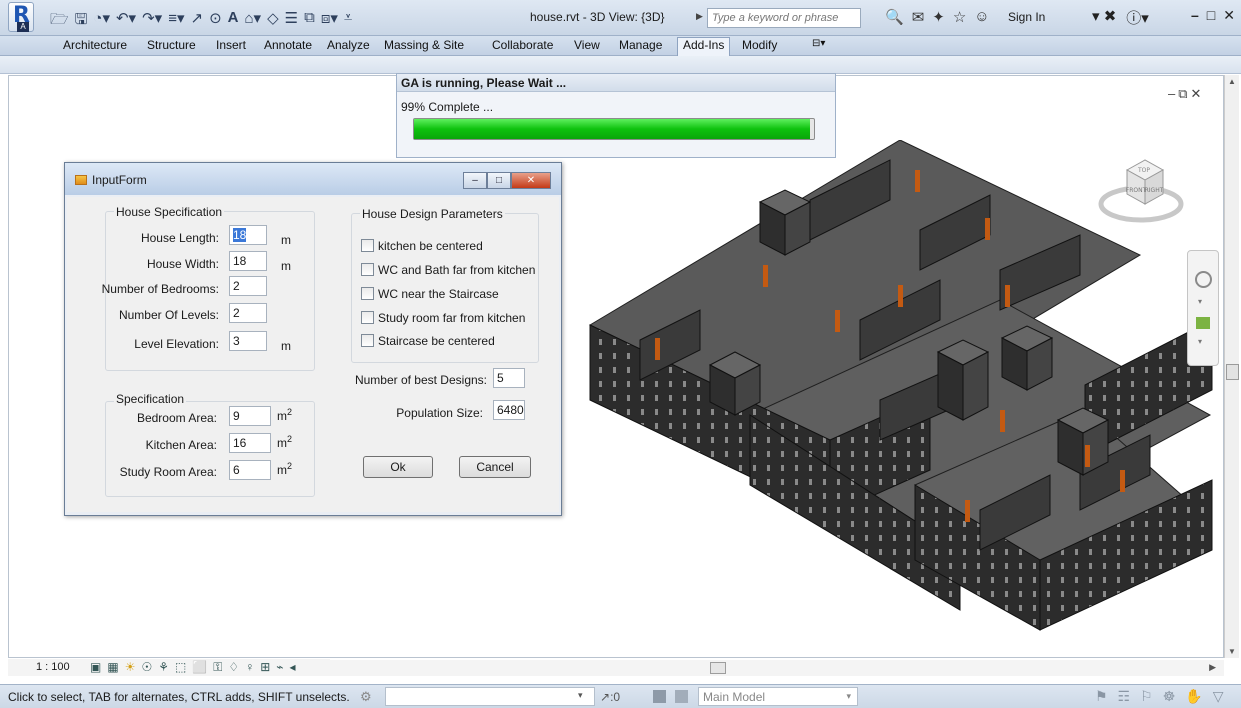  Describe the element at coordinates (329, 21) in the screenshot. I see `switch-windows-icon: ⧈▾` at that location.